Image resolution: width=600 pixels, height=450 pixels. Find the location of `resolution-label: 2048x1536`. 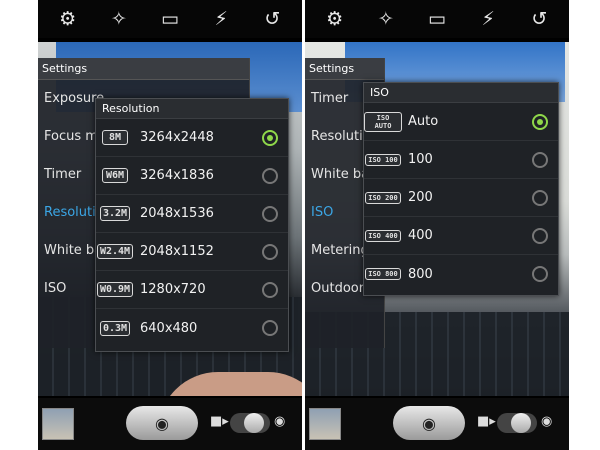

resolution-label: 2048x1536 is located at coordinates (177, 213).